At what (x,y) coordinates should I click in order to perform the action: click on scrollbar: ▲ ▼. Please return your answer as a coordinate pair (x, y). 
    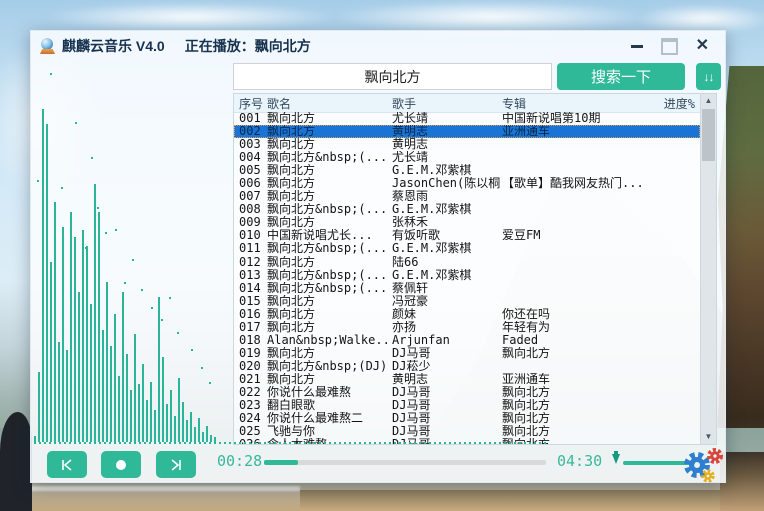
    Looking at the image, I should click on (708, 269).